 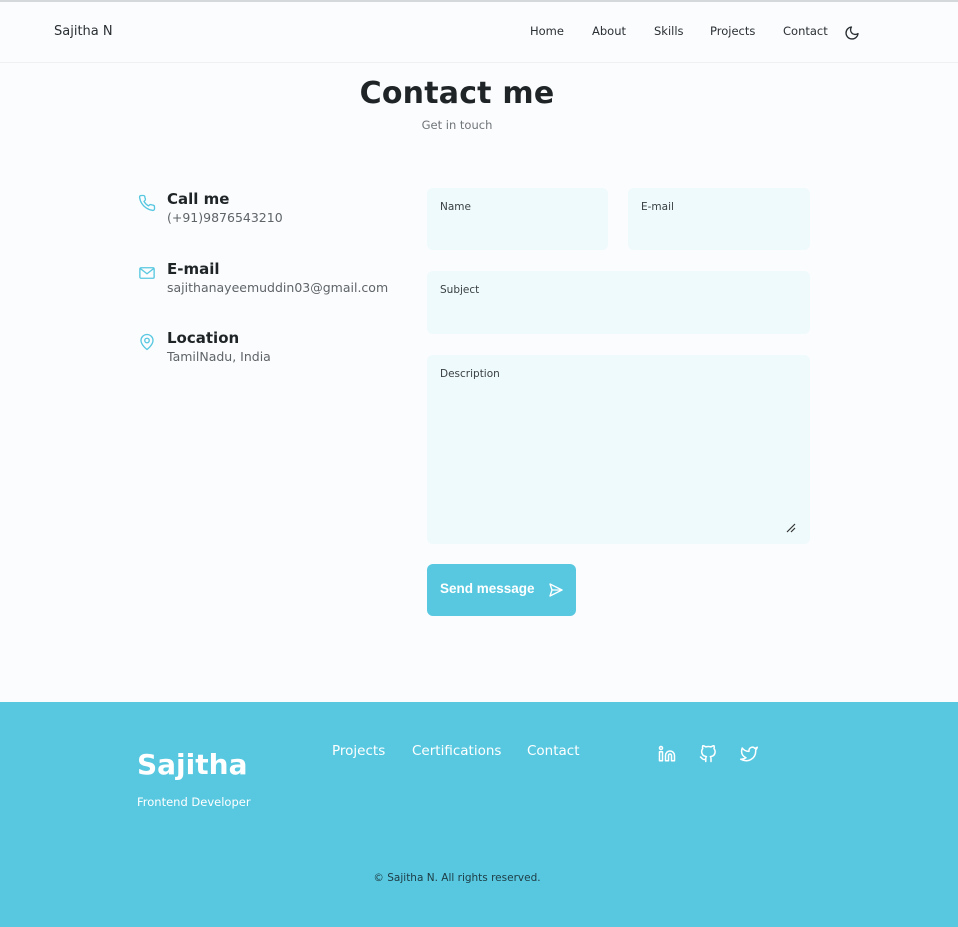 What do you see at coordinates (147, 342) in the screenshot?
I see `location-icon` at bounding box center [147, 342].